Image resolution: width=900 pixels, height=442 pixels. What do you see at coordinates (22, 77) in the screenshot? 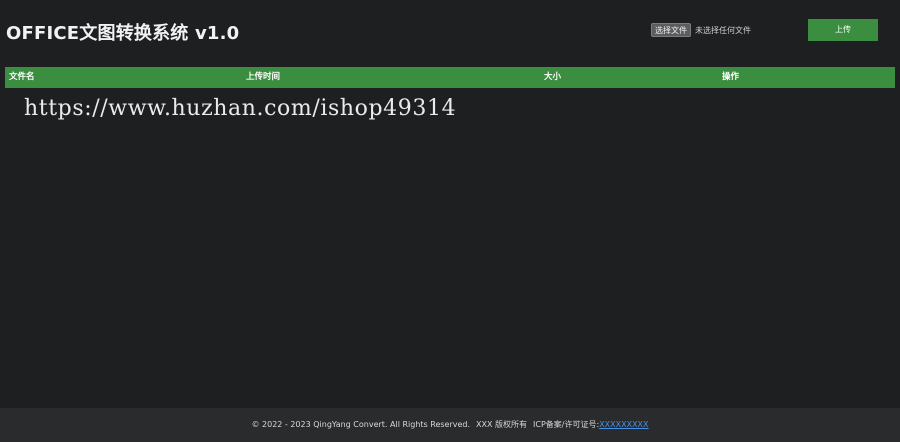
I see `column-header-filename: 文件名` at bounding box center [22, 77].